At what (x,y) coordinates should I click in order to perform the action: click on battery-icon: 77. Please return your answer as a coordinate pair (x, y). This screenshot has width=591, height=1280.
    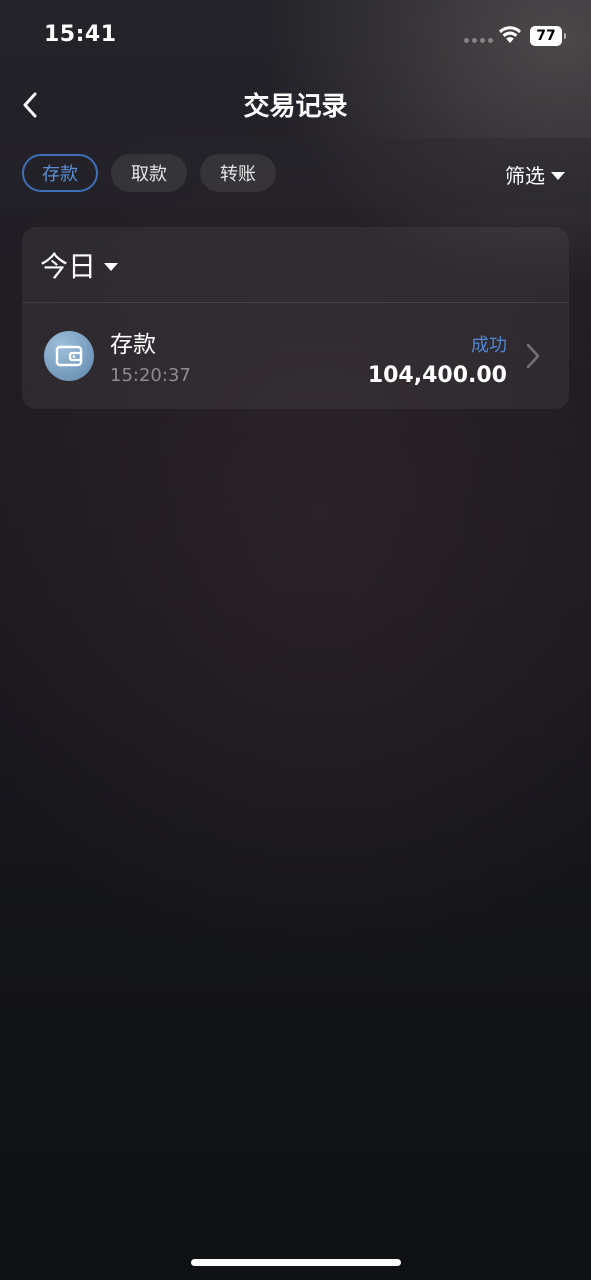
    Looking at the image, I should click on (548, 36).